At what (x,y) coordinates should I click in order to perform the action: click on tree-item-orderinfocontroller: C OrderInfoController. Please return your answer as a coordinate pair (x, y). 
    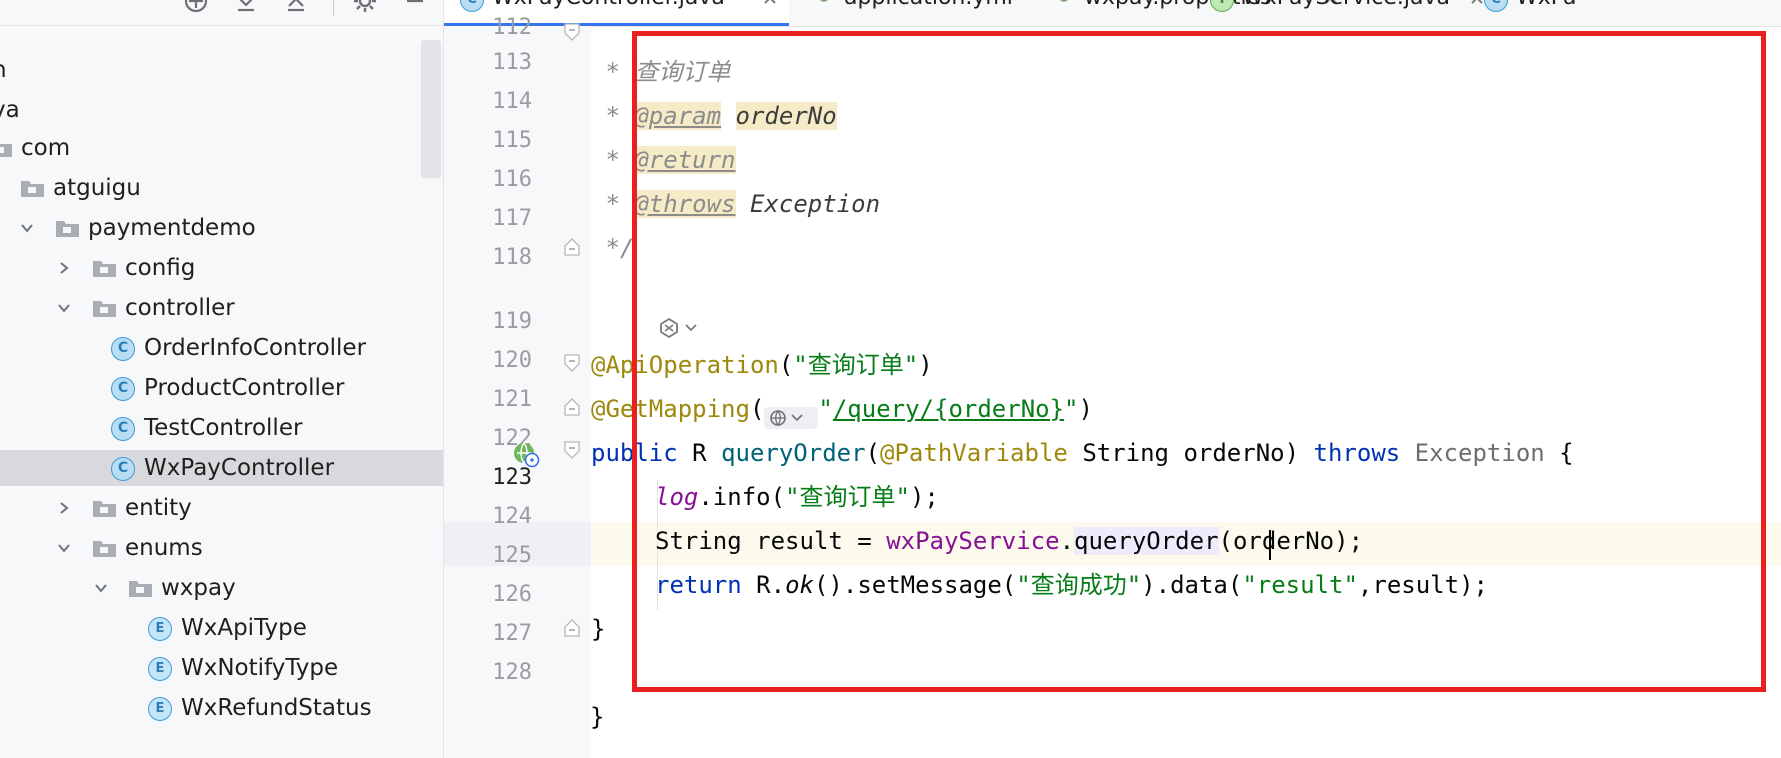
    Looking at the image, I should click on (221, 348).